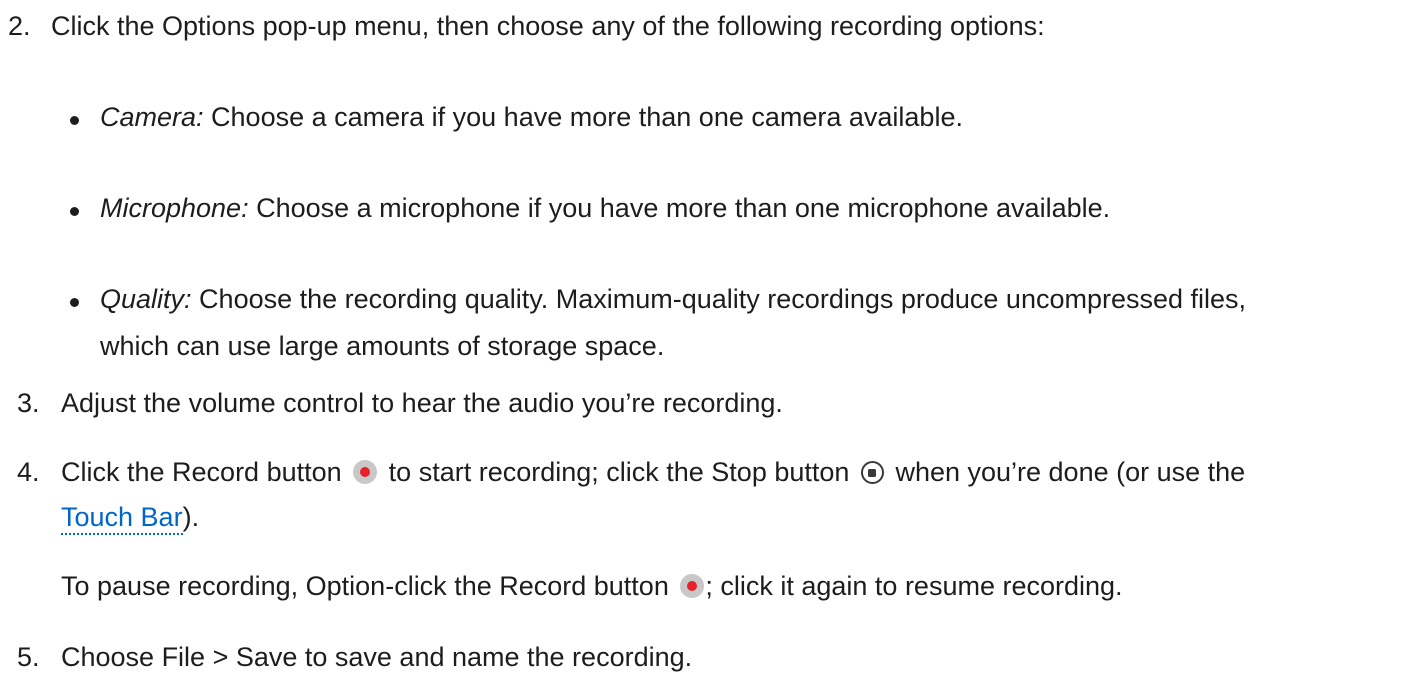 This screenshot has width=1427, height=676. Describe the element at coordinates (19, 26) in the screenshot. I see `step-number: 2.` at that location.